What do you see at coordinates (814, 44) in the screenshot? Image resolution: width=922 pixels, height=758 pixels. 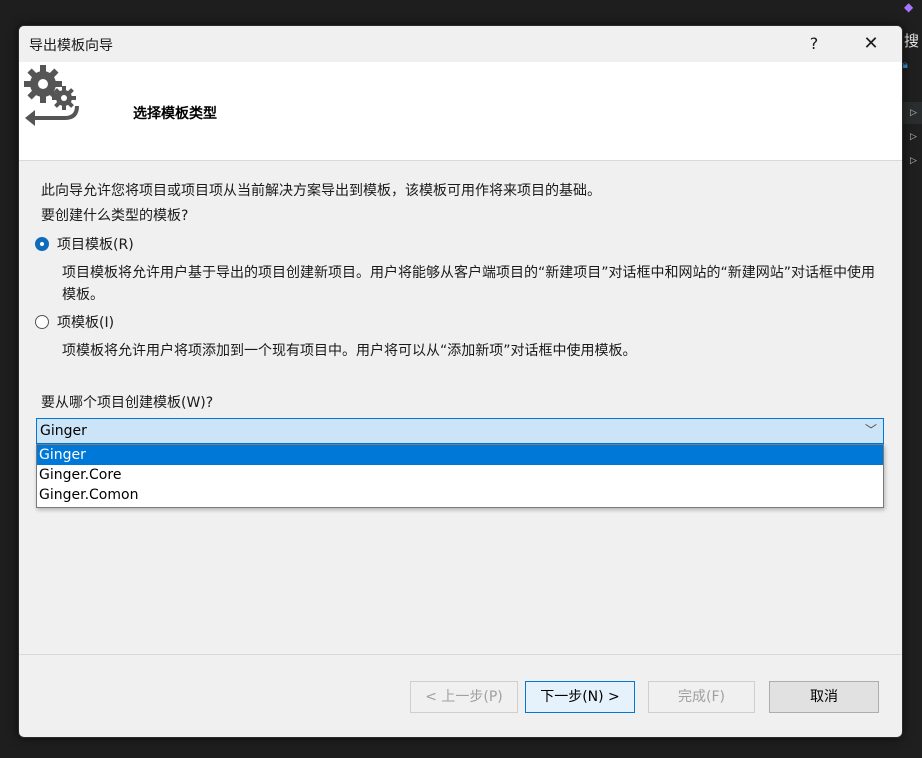 I see `help-button: ?` at bounding box center [814, 44].